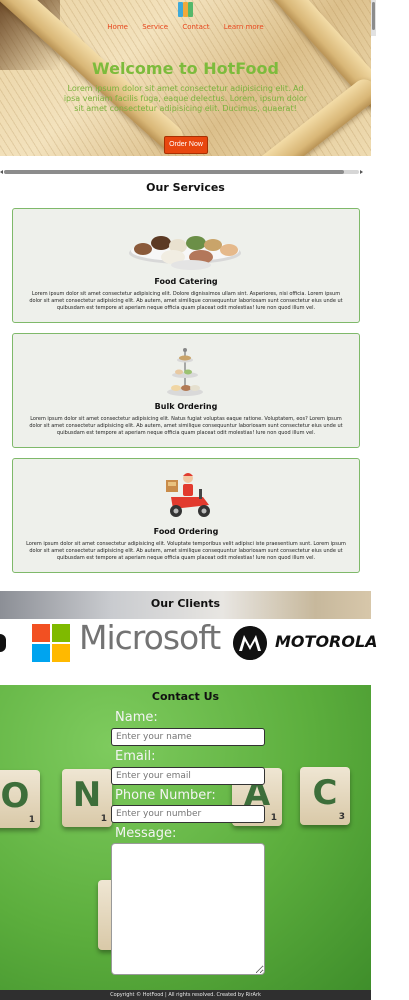 The width and height of the screenshot is (409, 1000). I want to click on hero-title: Welcome to HotFood, so click(185, 68).